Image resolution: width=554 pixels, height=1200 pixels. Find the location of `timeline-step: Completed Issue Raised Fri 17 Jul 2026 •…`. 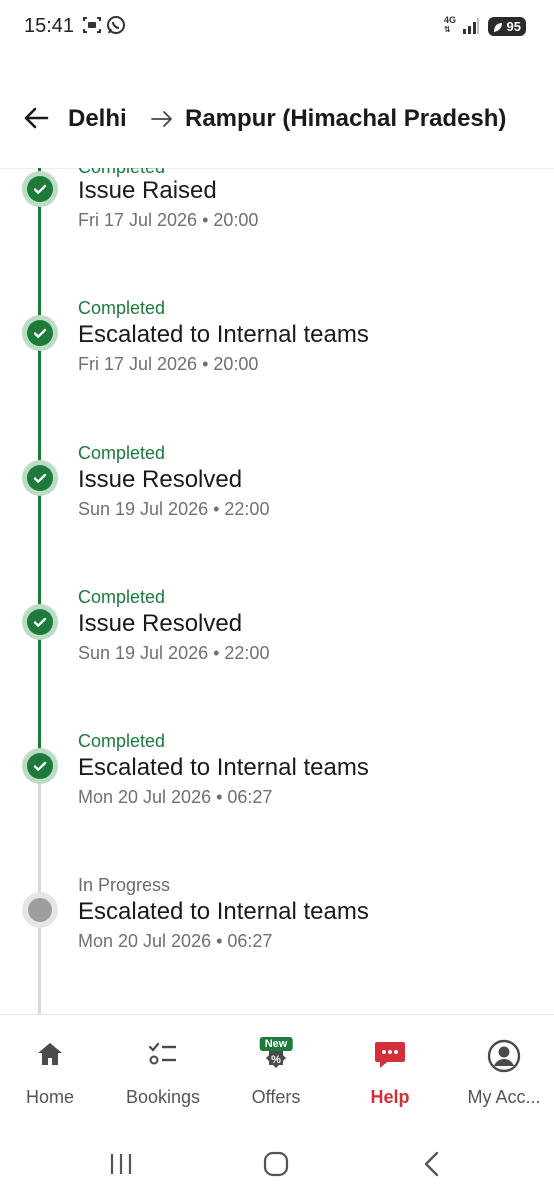

timeline-step: Completed Issue Raised Fri 17 Jul 2026 •… is located at coordinates (277, 211).